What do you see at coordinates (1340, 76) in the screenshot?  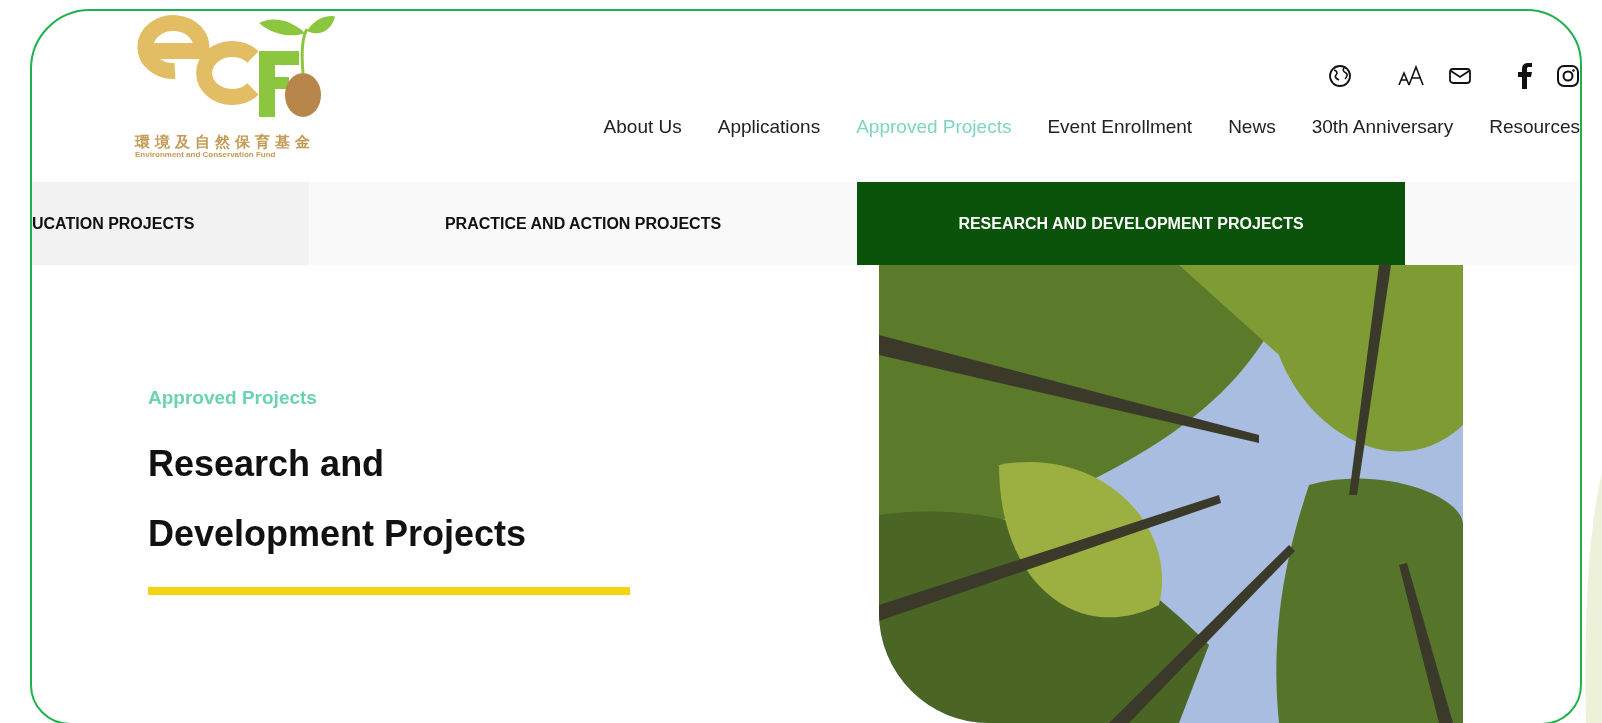 I see `globe-icon` at bounding box center [1340, 76].